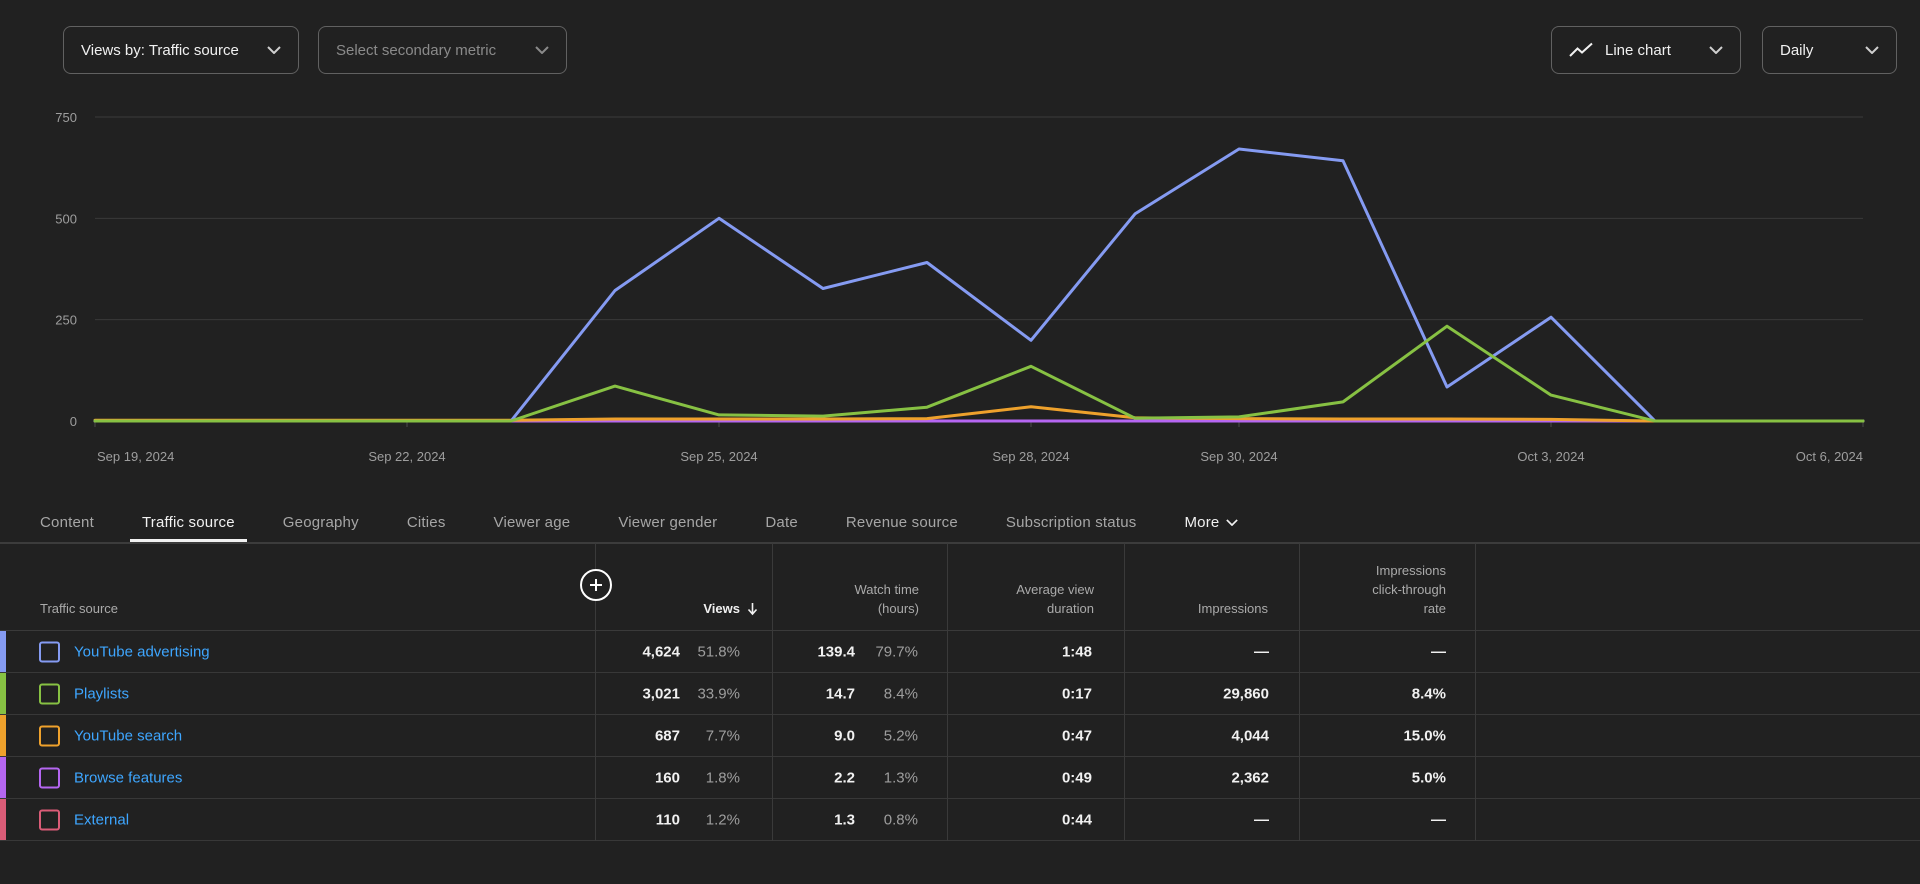  What do you see at coordinates (1076, 735) in the screenshot?
I see `average-view-duration-value: 0:47` at bounding box center [1076, 735].